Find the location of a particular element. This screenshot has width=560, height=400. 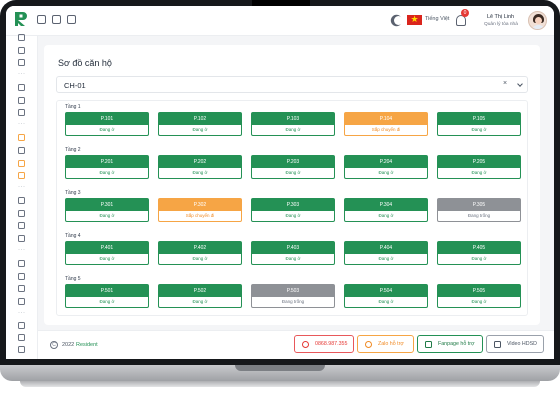

apartment-icon is located at coordinates (21, 100).